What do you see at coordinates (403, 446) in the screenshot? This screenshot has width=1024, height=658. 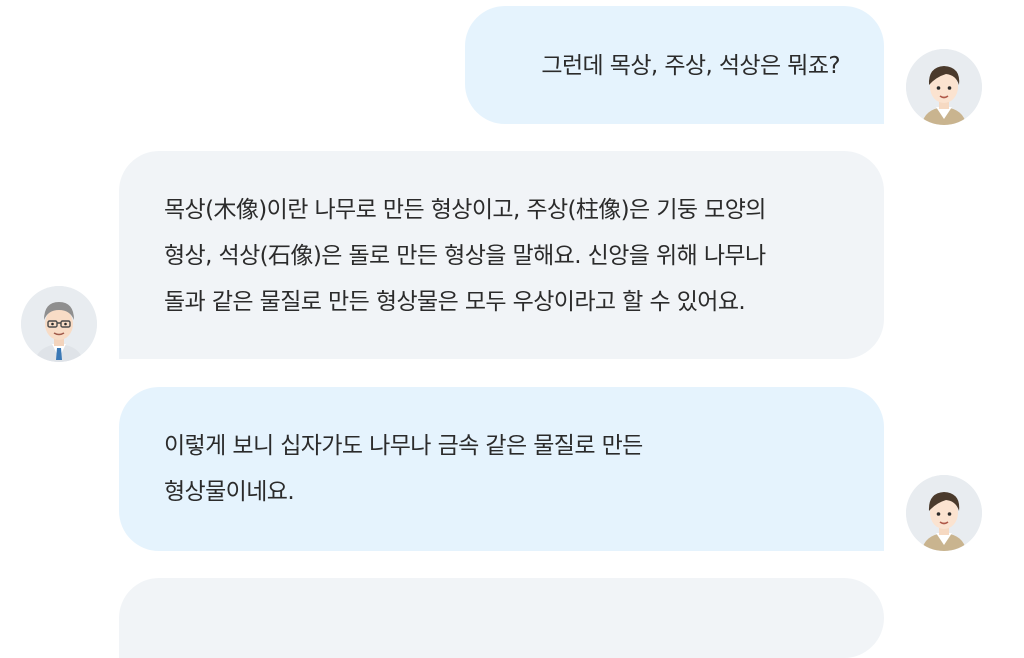 I see `message-text-line: 이렇게 보니 십자가도 나무나 금속 같은 물질로 만든` at bounding box center [403, 446].